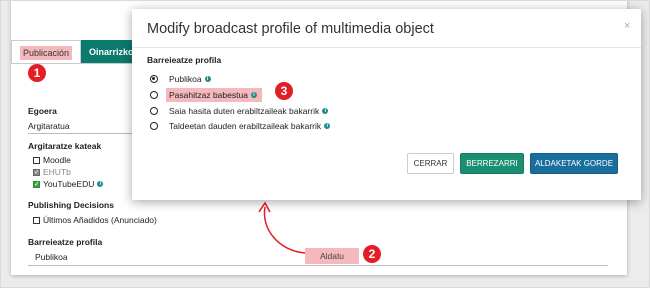 This screenshot has width=650, height=288. I want to click on option-taldeetan-text: Taldeetan dauden erabiltzaileak bakarrik, so click(245, 126).